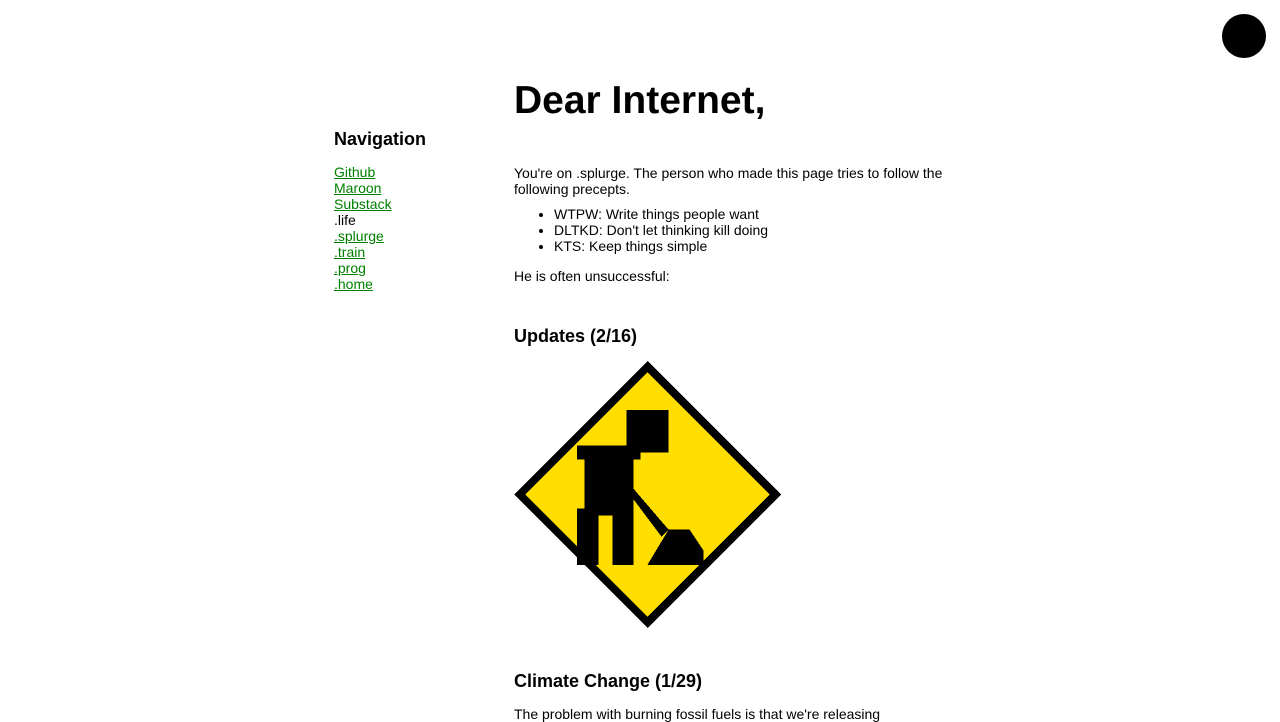 This screenshot has height=722, width=1280. What do you see at coordinates (419, 252) in the screenshot?
I see `nav-item-train: .train` at bounding box center [419, 252].